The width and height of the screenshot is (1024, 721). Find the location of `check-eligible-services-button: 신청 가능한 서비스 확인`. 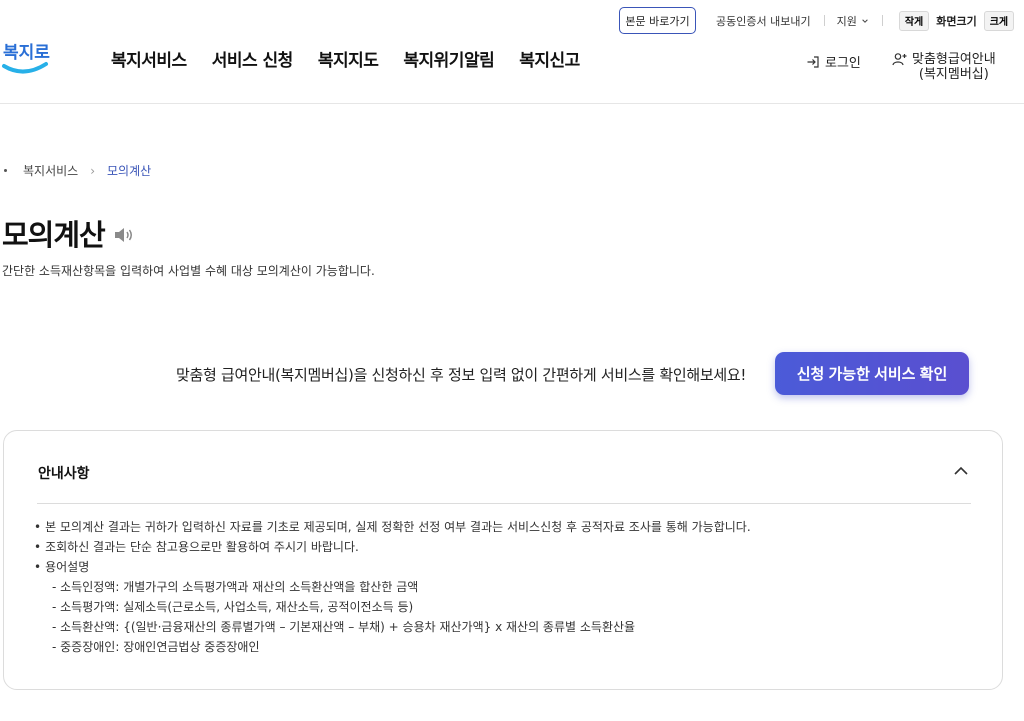

check-eligible-services-button: 신청 가능한 서비스 확인 is located at coordinates (872, 373).